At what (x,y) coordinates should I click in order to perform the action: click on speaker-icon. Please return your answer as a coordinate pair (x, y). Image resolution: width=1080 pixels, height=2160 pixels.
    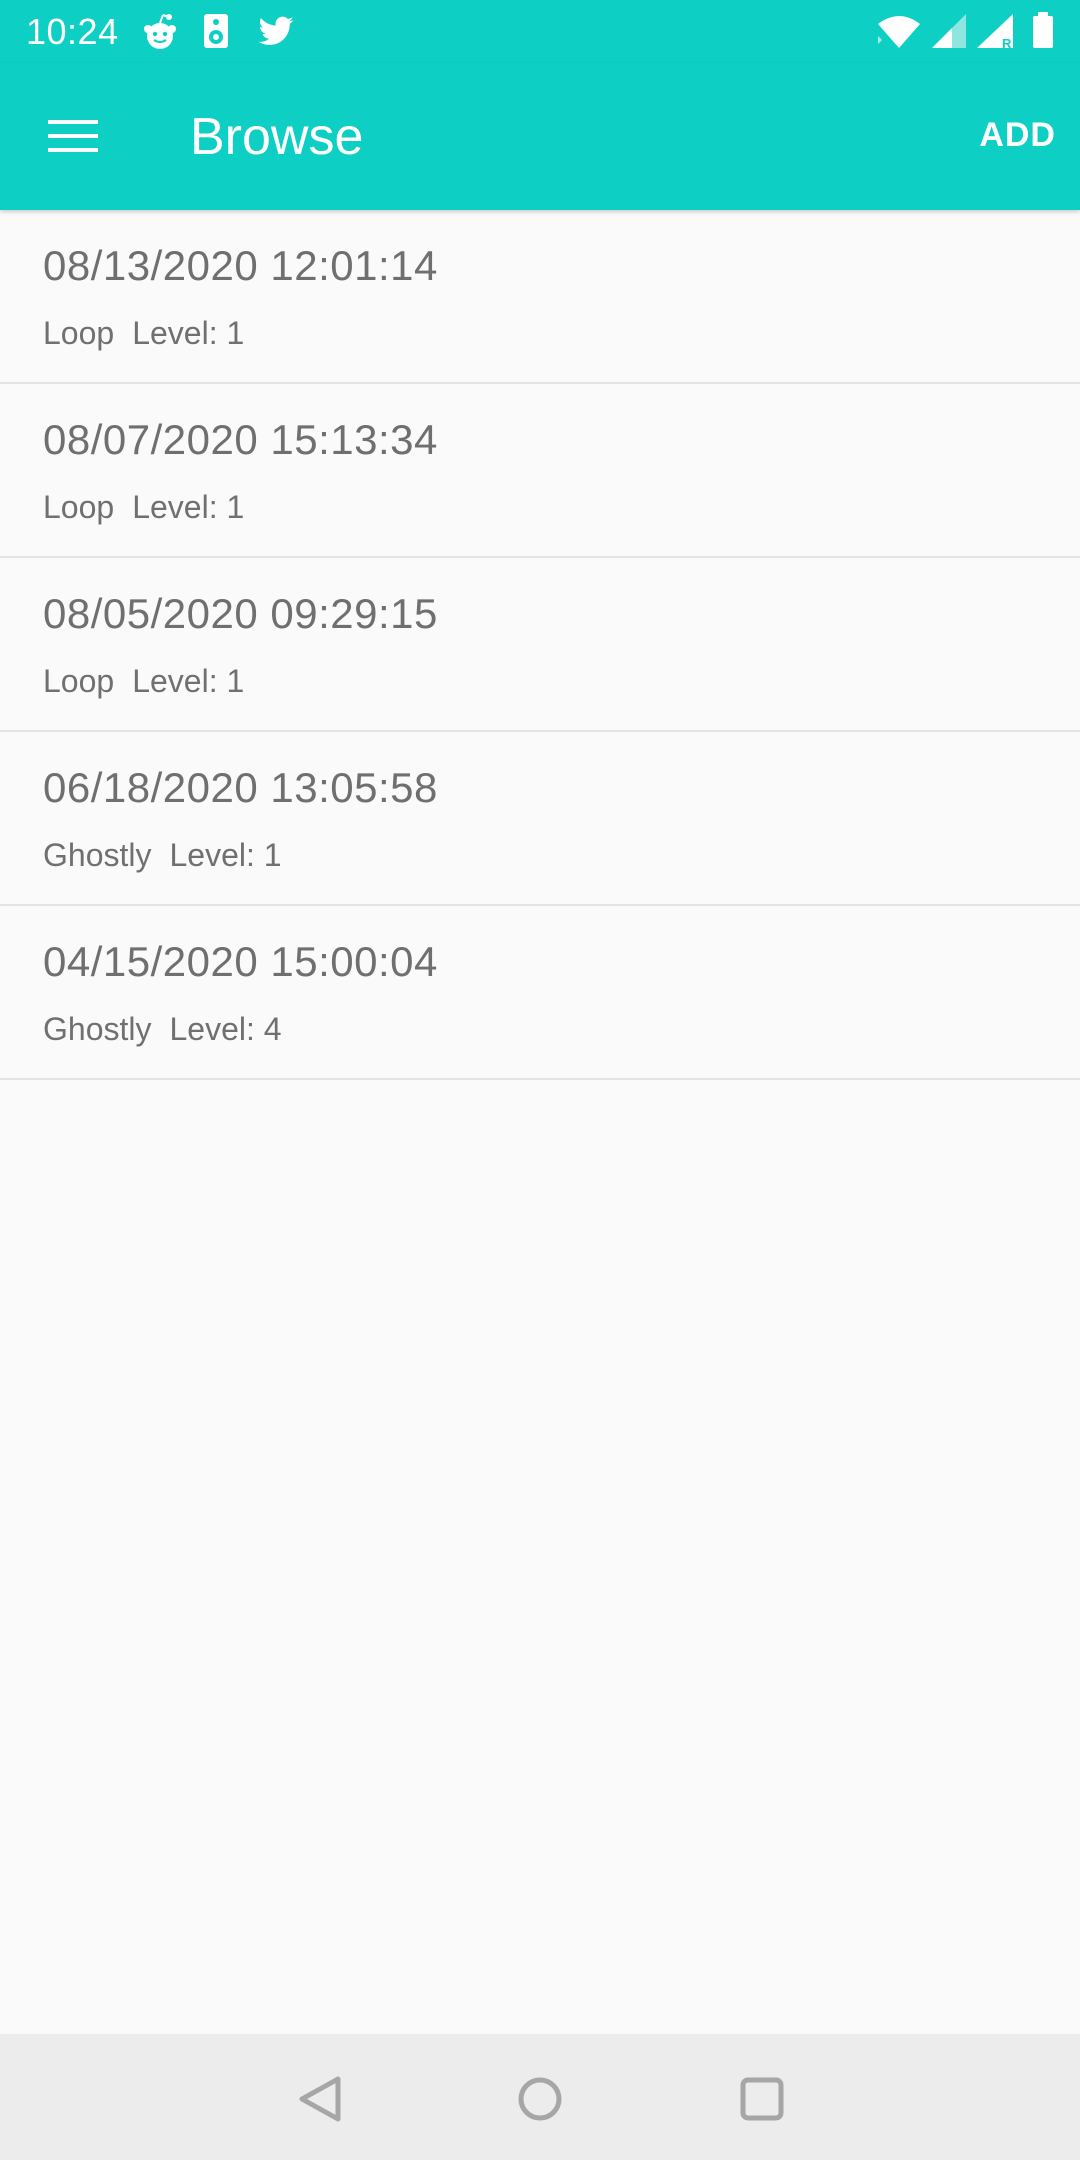
    Looking at the image, I should click on (216, 31).